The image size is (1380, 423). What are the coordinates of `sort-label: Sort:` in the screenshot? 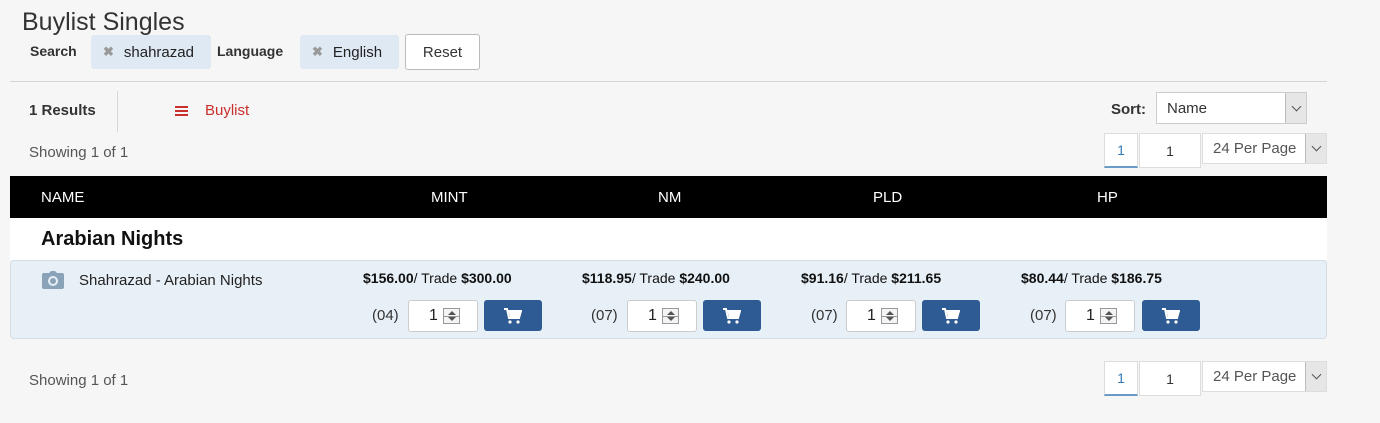 It's located at (1128, 109).